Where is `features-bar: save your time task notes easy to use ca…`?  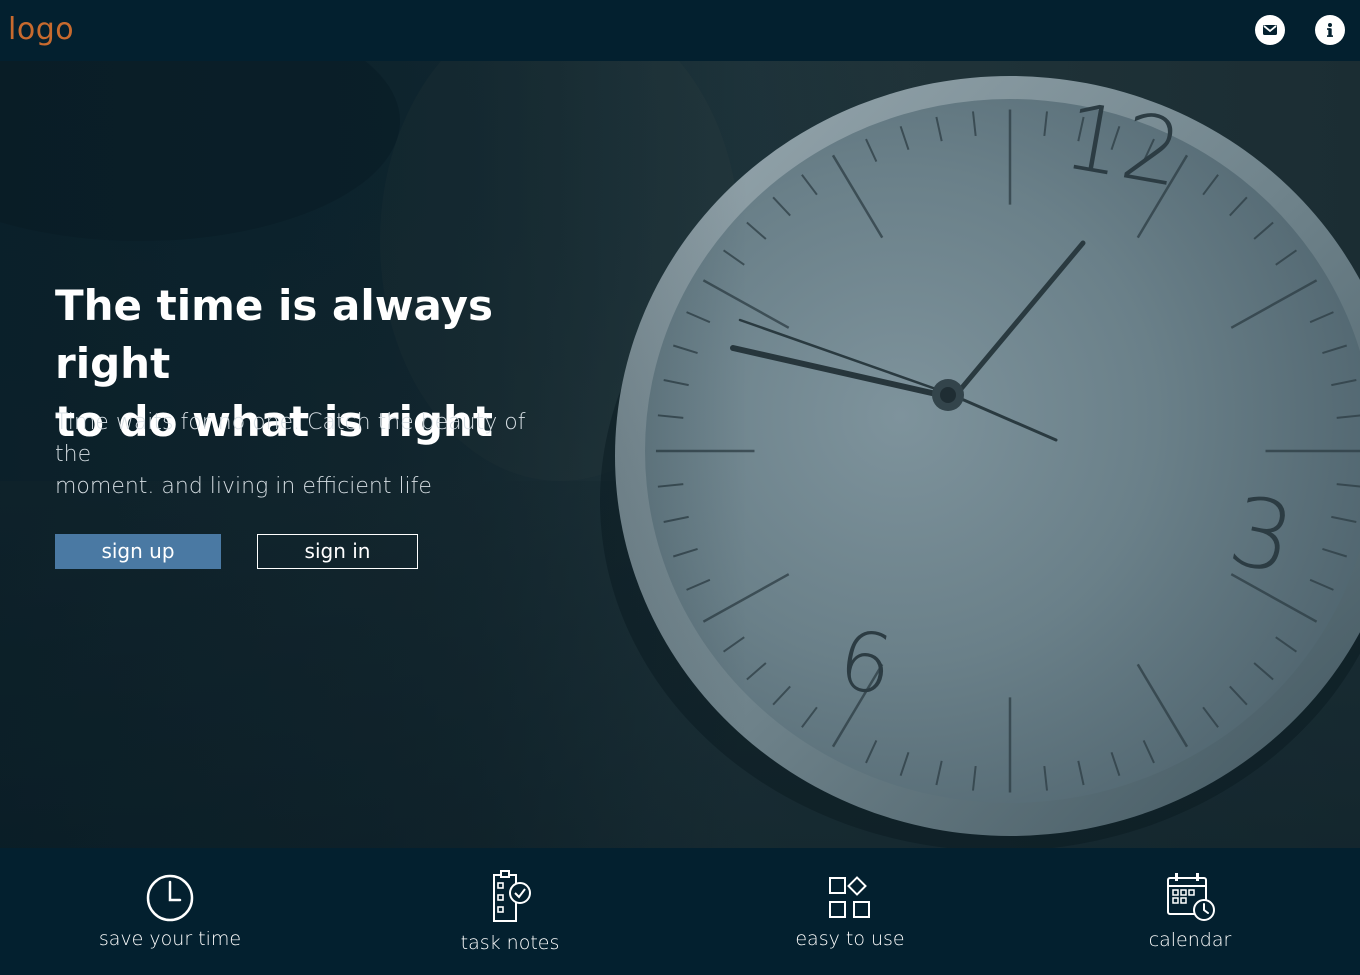
features-bar: save your time task notes easy to use ca… is located at coordinates (680, 911).